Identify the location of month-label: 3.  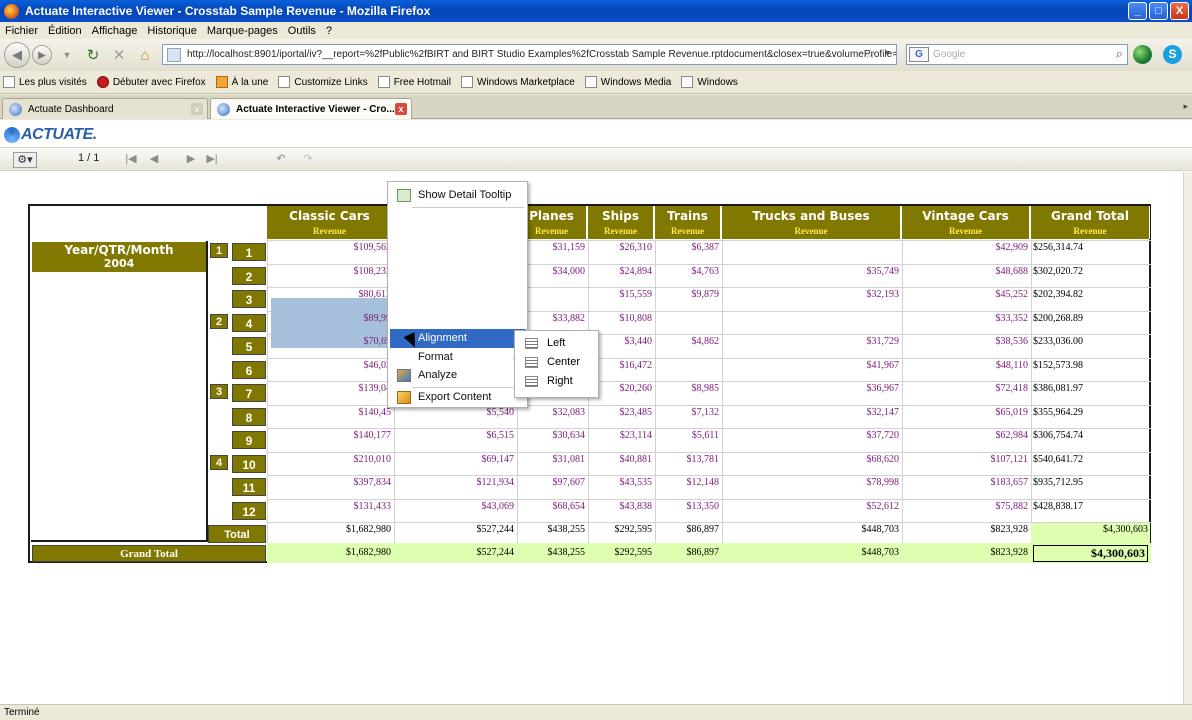
(249, 299).